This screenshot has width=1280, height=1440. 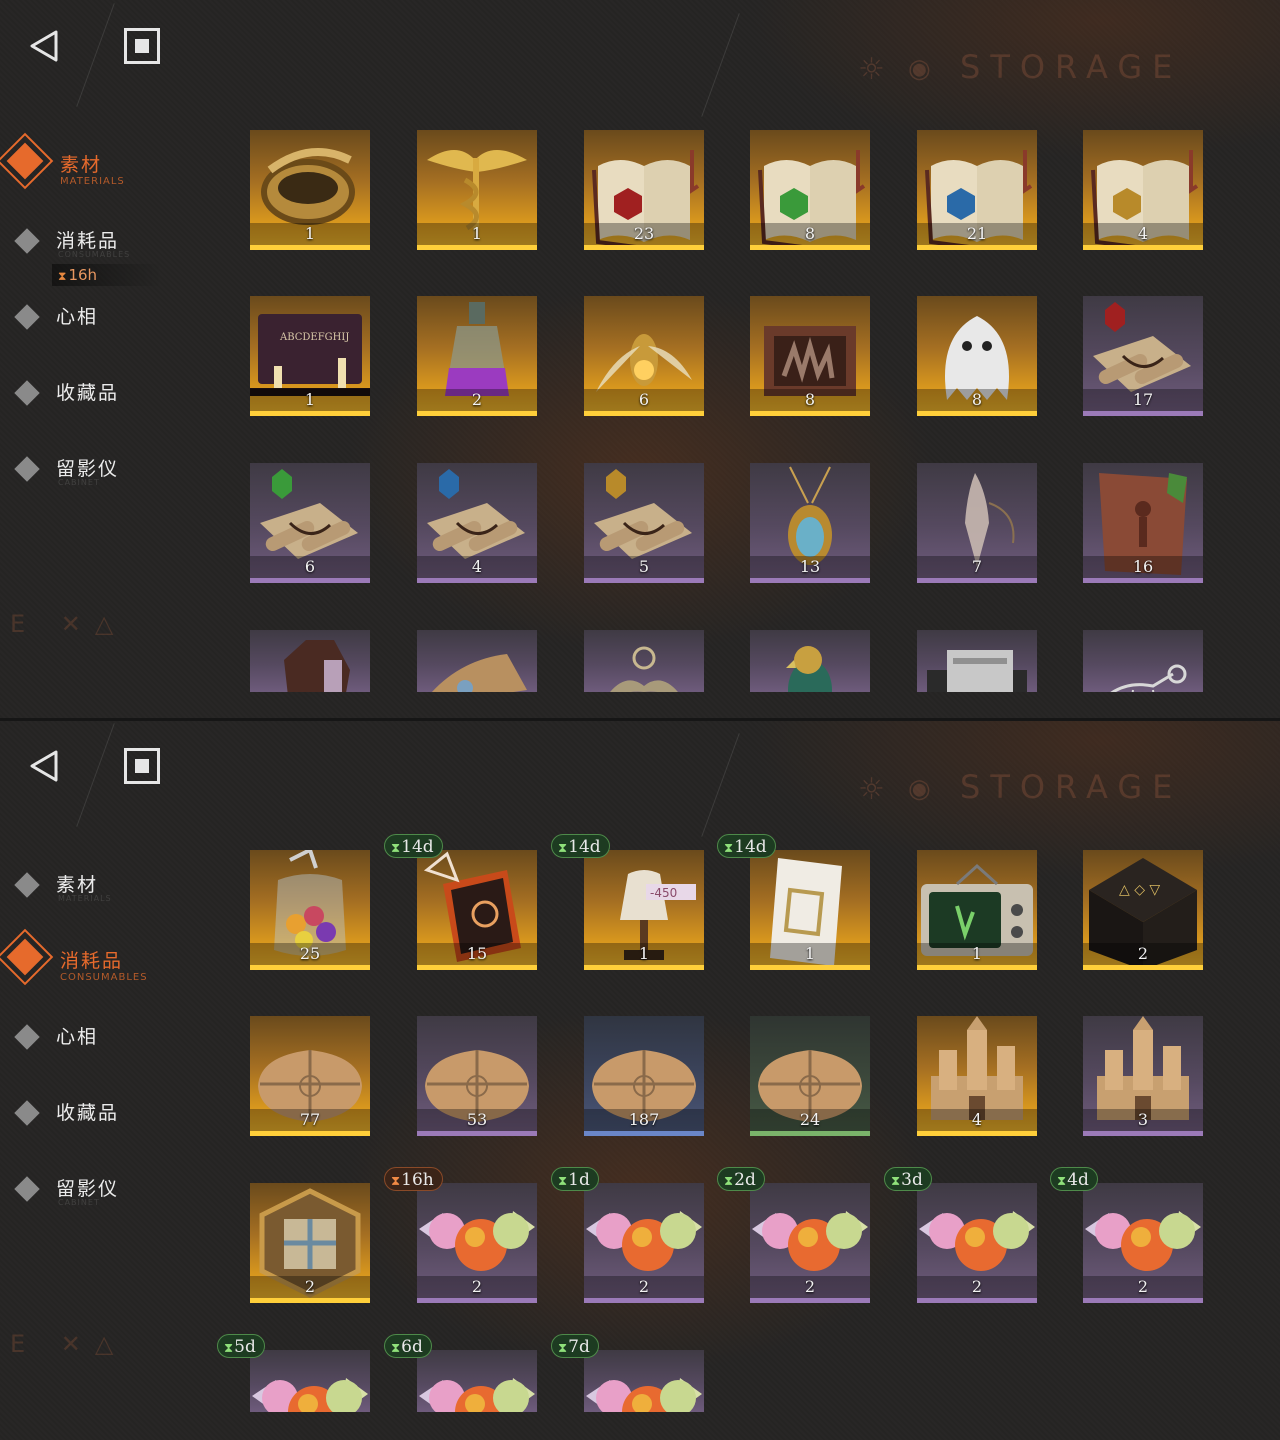 What do you see at coordinates (317, 666) in the screenshot?
I see `coffin-icon` at bounding box center [317, 666].